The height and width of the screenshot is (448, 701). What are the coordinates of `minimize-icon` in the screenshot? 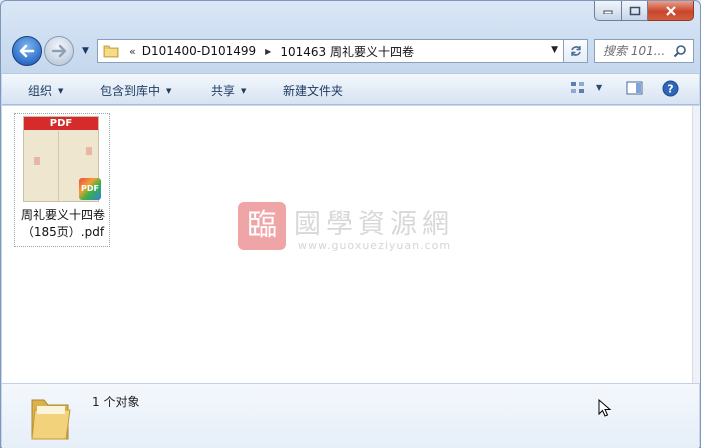 It's located at (608, 12).